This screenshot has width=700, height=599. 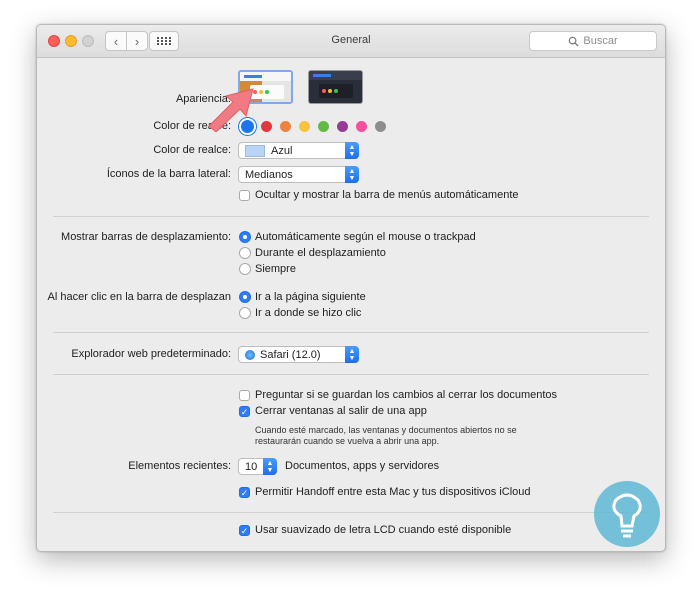 What do you see at coordinates (310, 297) in the screenshot?
I see `jump-next-page-label: Ir a la página siguiente` at bounding box center [310, 297].